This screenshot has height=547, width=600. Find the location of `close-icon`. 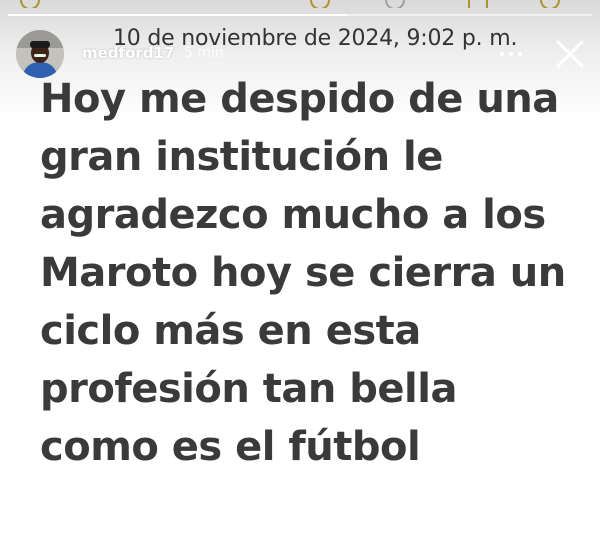

close-icon is located at coordinates (570, 54).